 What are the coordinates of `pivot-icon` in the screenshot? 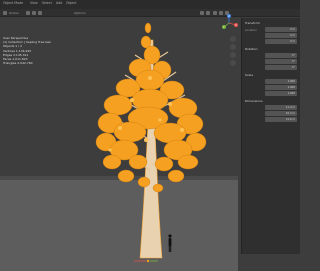 It's located at (28, 12).